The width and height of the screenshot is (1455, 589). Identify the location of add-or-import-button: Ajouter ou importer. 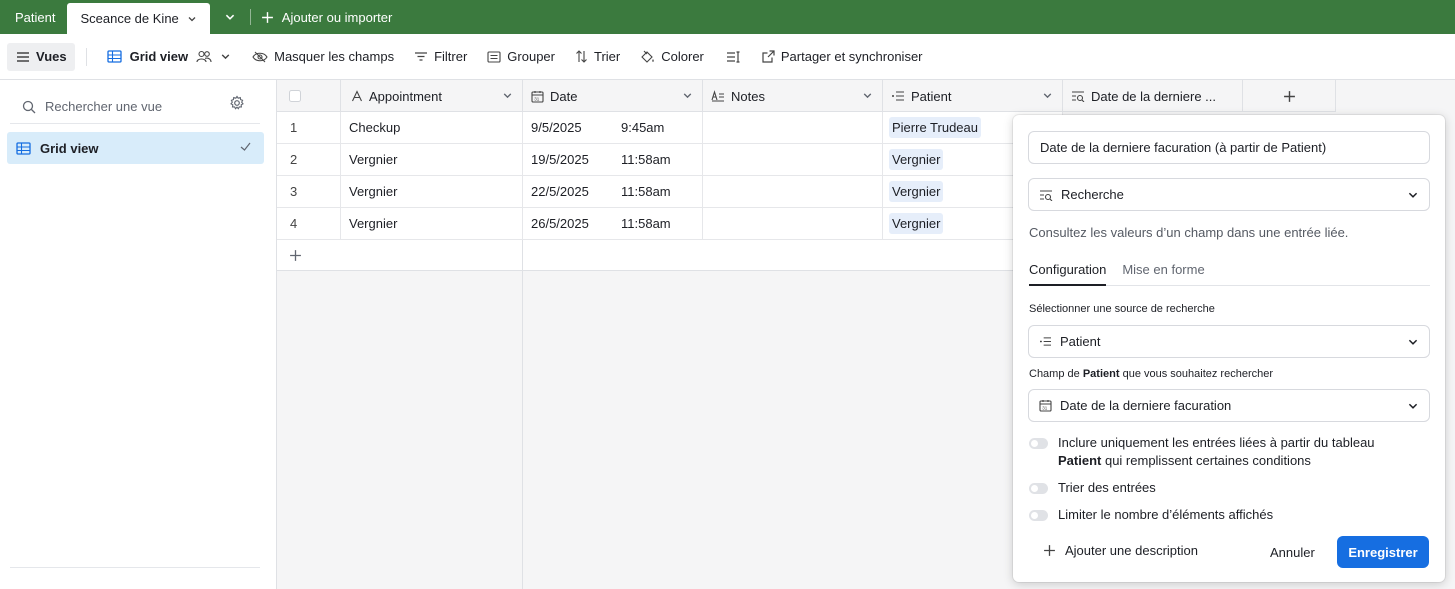
(327, 17).